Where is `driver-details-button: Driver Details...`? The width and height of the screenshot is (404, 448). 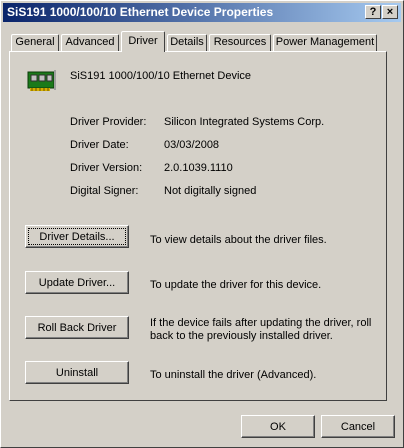
driver-details-button: Driver Details... is located at coordinates (77, 236).